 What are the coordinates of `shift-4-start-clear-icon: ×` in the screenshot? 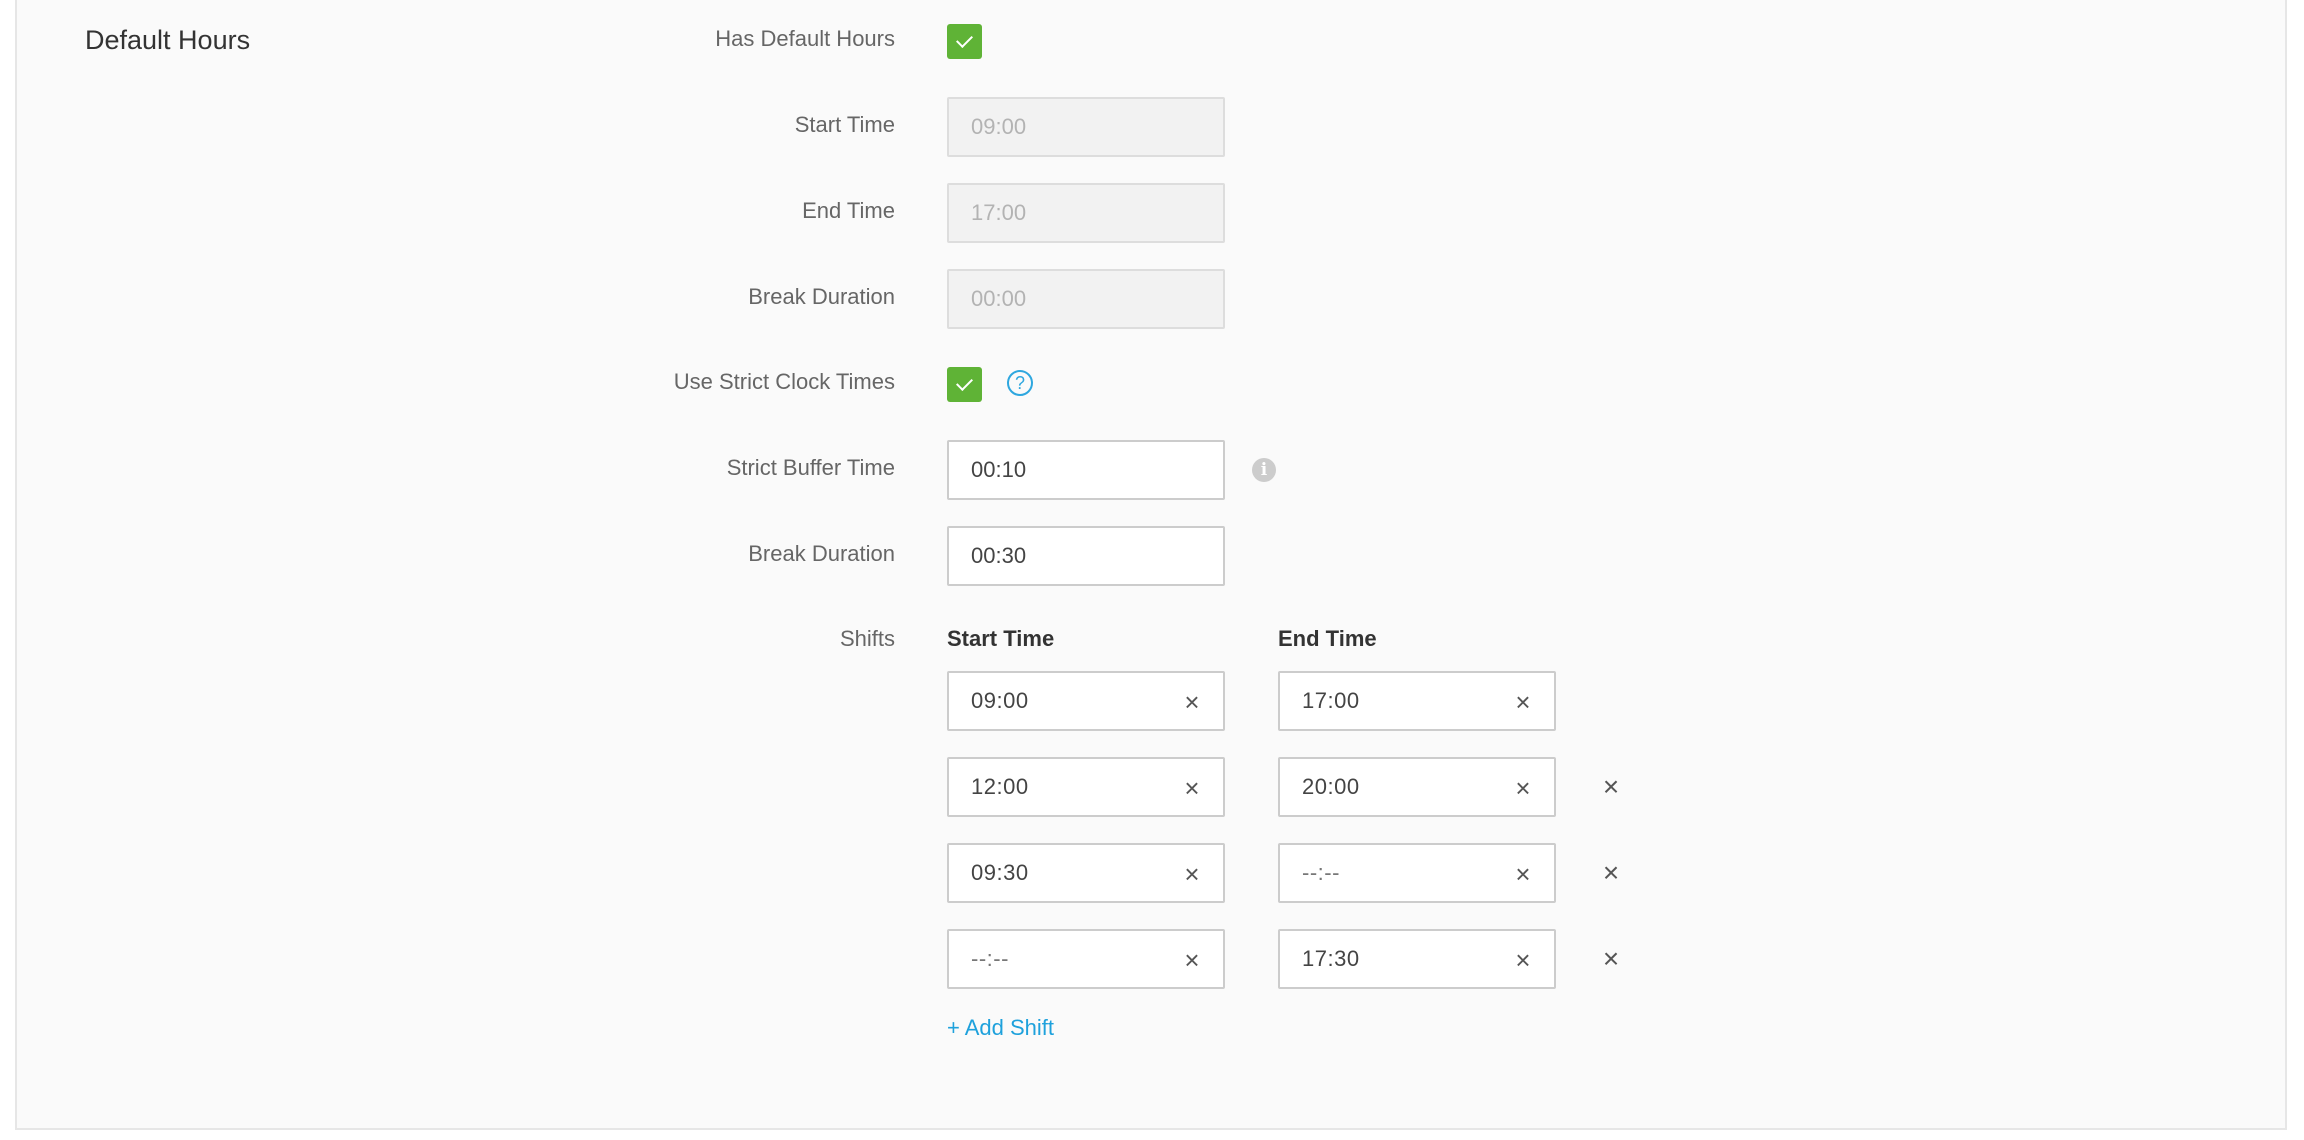 It's located at (1192, 960).